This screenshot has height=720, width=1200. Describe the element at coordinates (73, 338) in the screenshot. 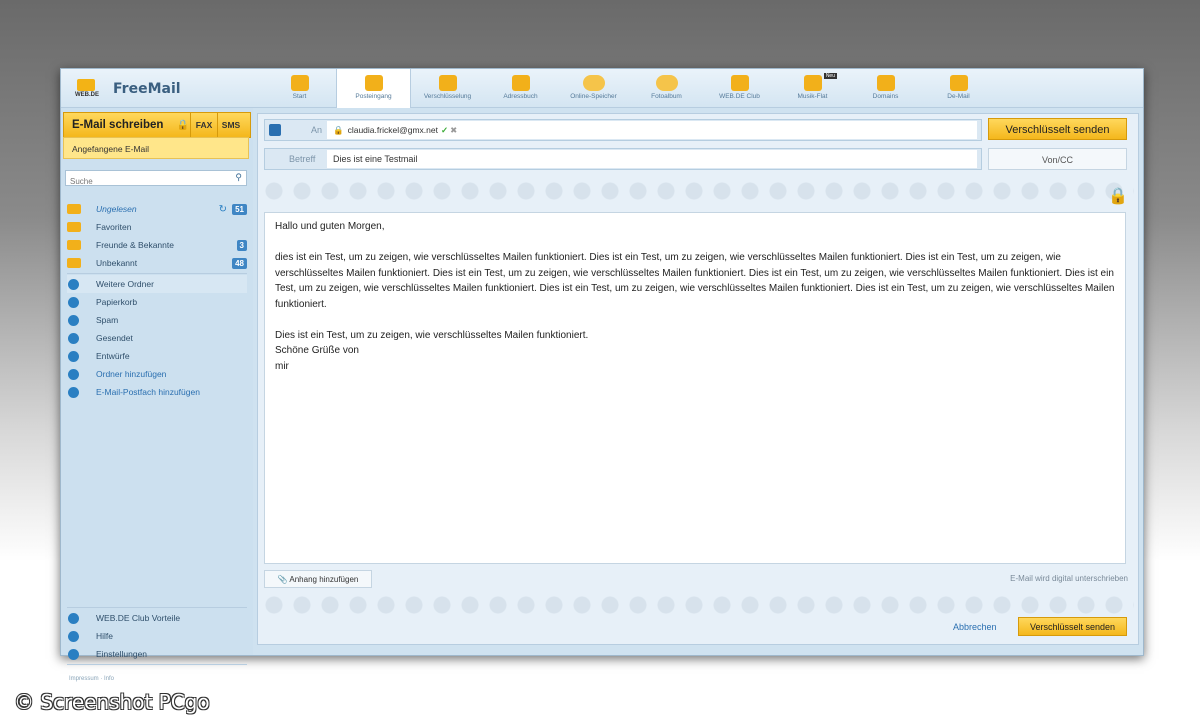

I see `sent-icon` at that location.